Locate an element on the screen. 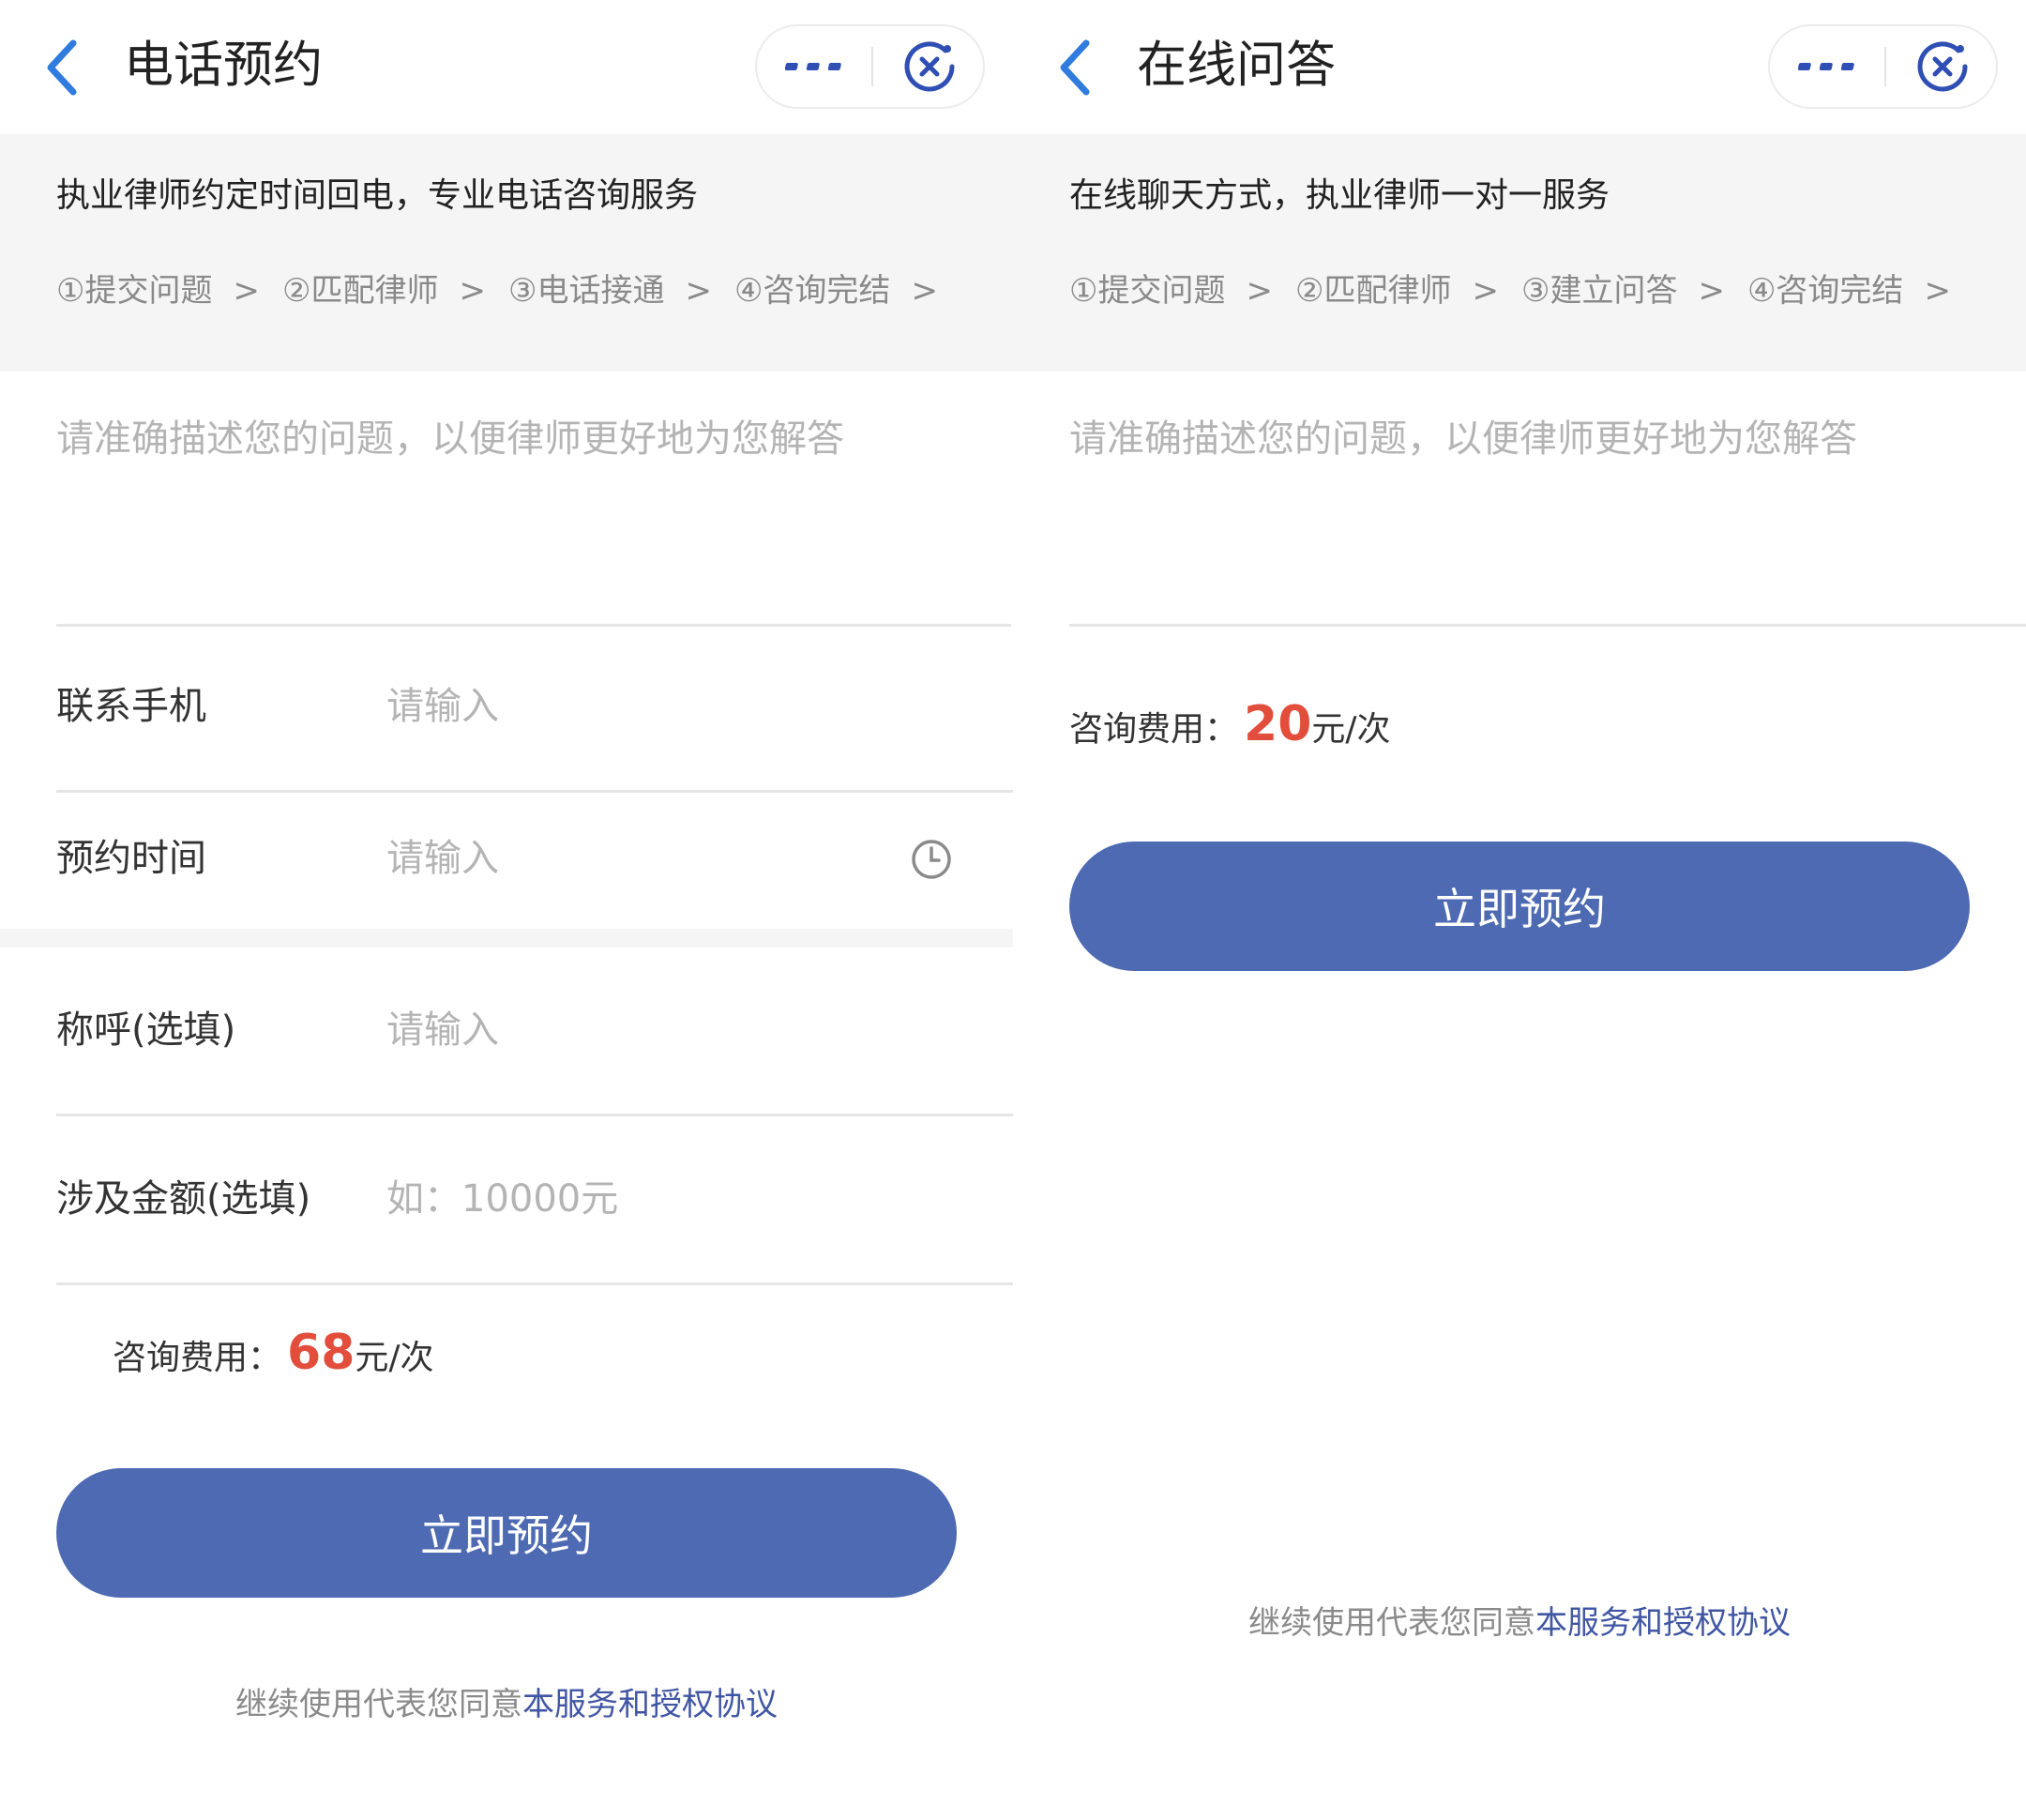 This screenshot has width=2026, height=1820. fee-amount: 20 is located at coordinates (1278, 724).